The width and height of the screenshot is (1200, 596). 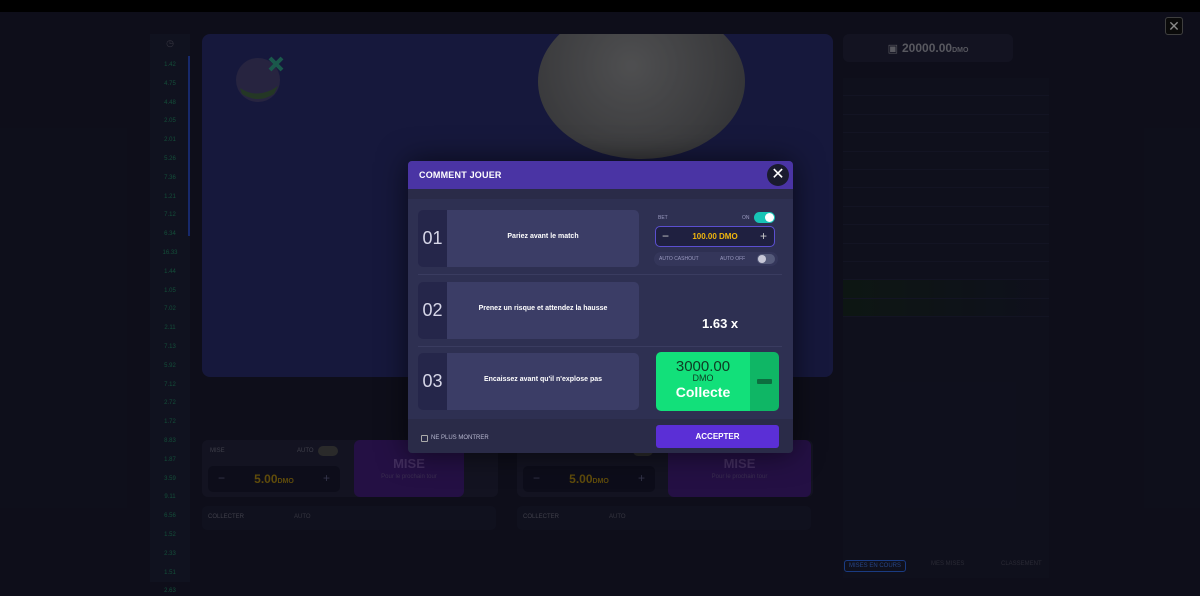 What do you see at coordinates (460, 175) in the screenshot?
I see `modal-title: COMMENT JOUER` at bounding box center [460, 175].